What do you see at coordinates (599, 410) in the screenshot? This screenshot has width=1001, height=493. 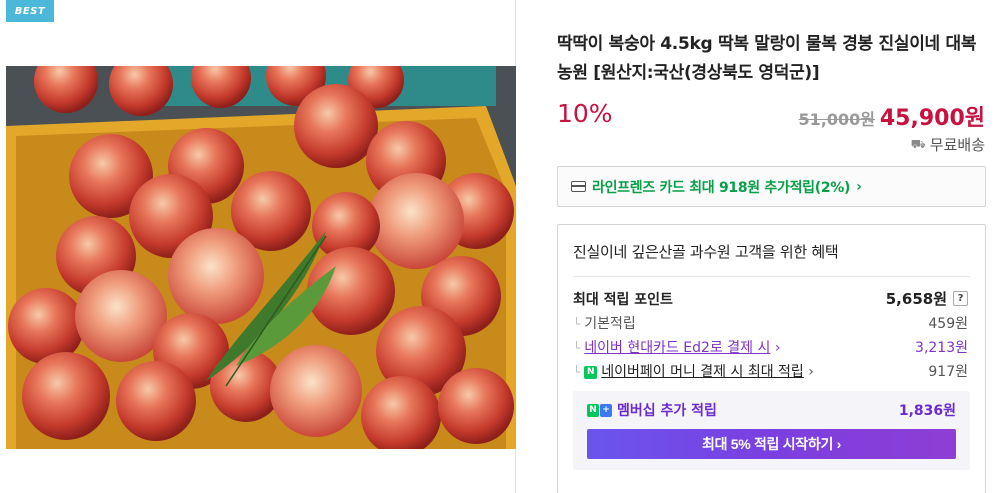 I see `naver-plus-icon: N +` at bounding box center [599, 410].